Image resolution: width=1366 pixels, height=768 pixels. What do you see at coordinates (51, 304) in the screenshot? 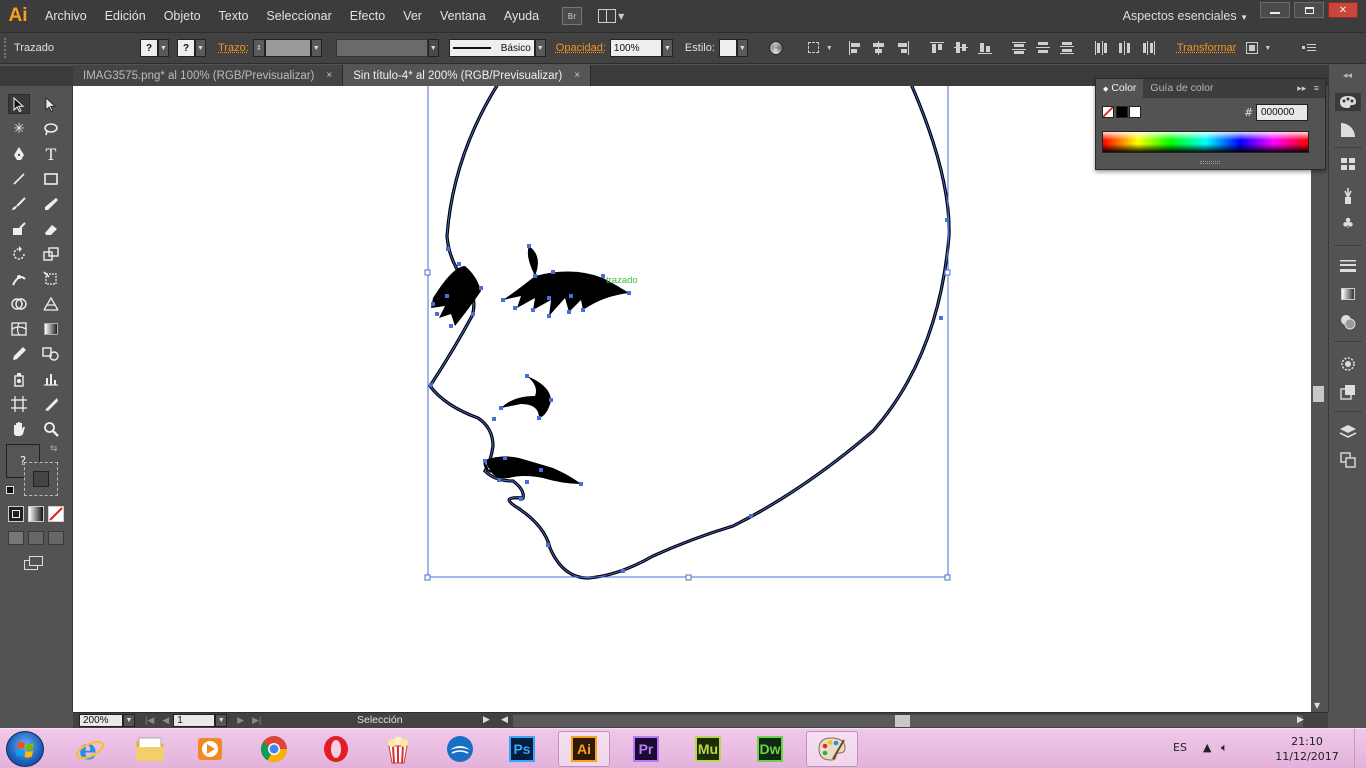
I see `perspective-grid-tool-icon` at bounding box center [51, 304].